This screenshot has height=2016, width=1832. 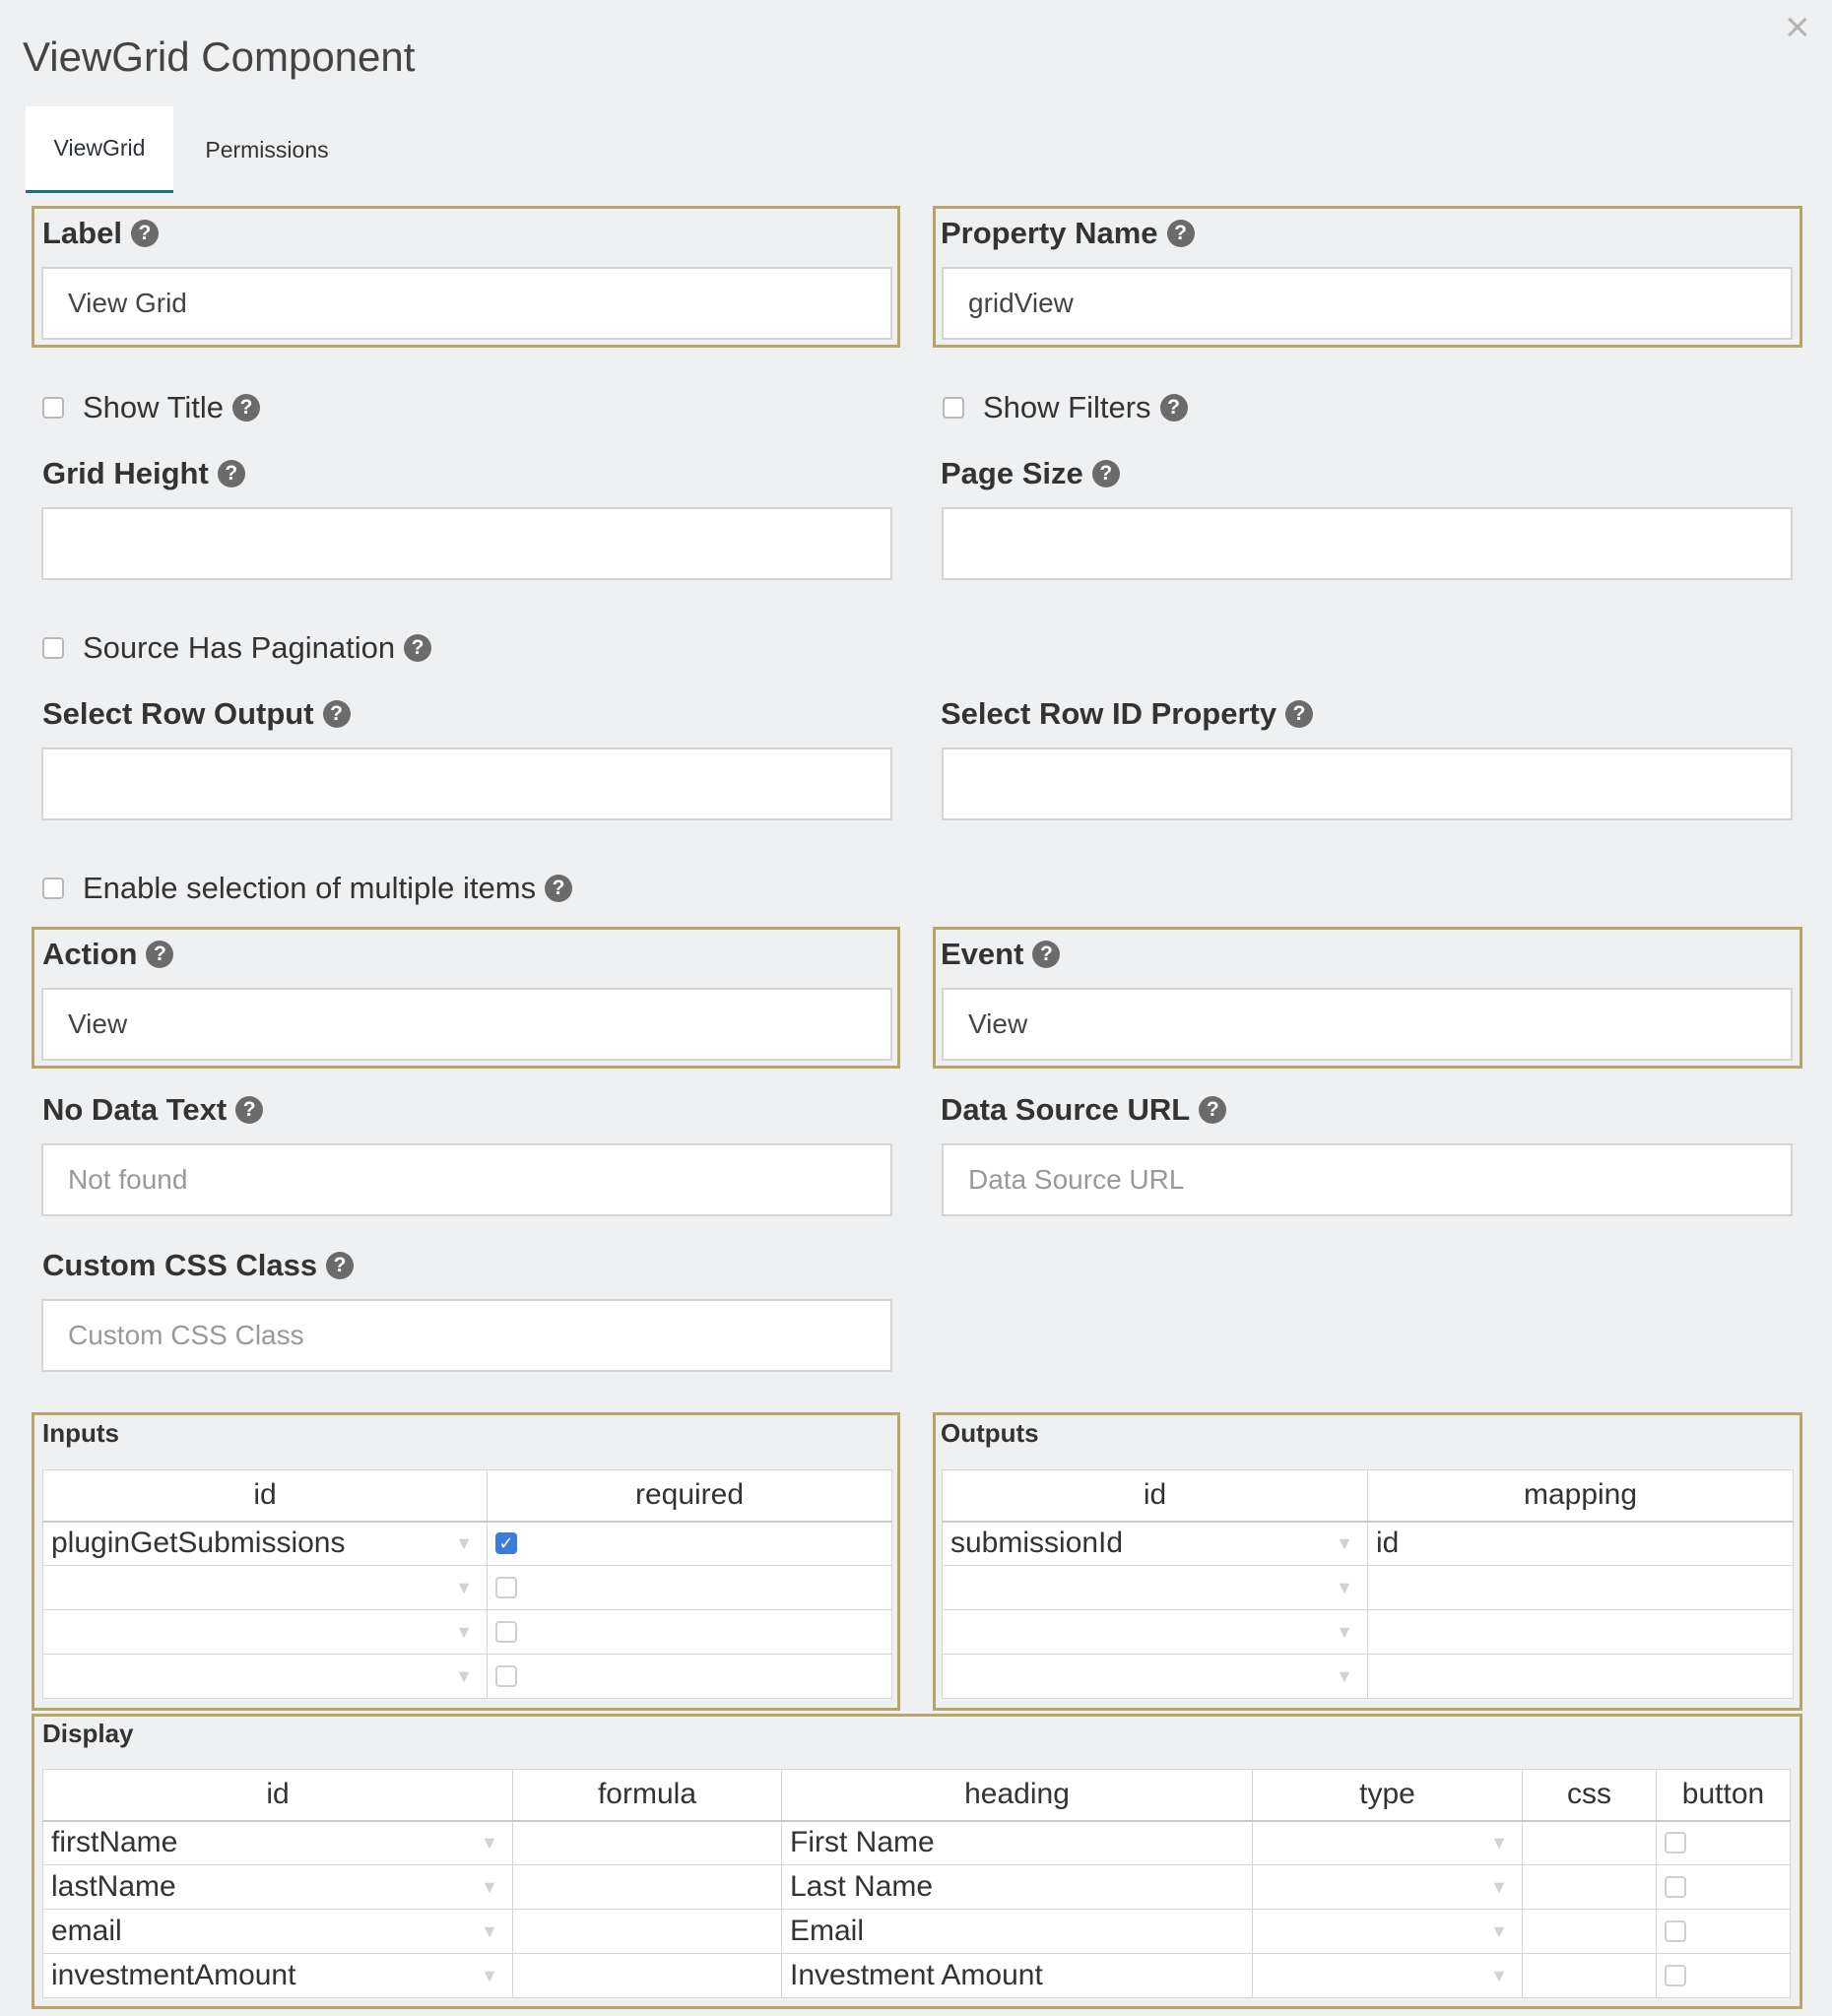 I want to click on tab-viewgrid: ViewGrid, so click(x=100, y=149).